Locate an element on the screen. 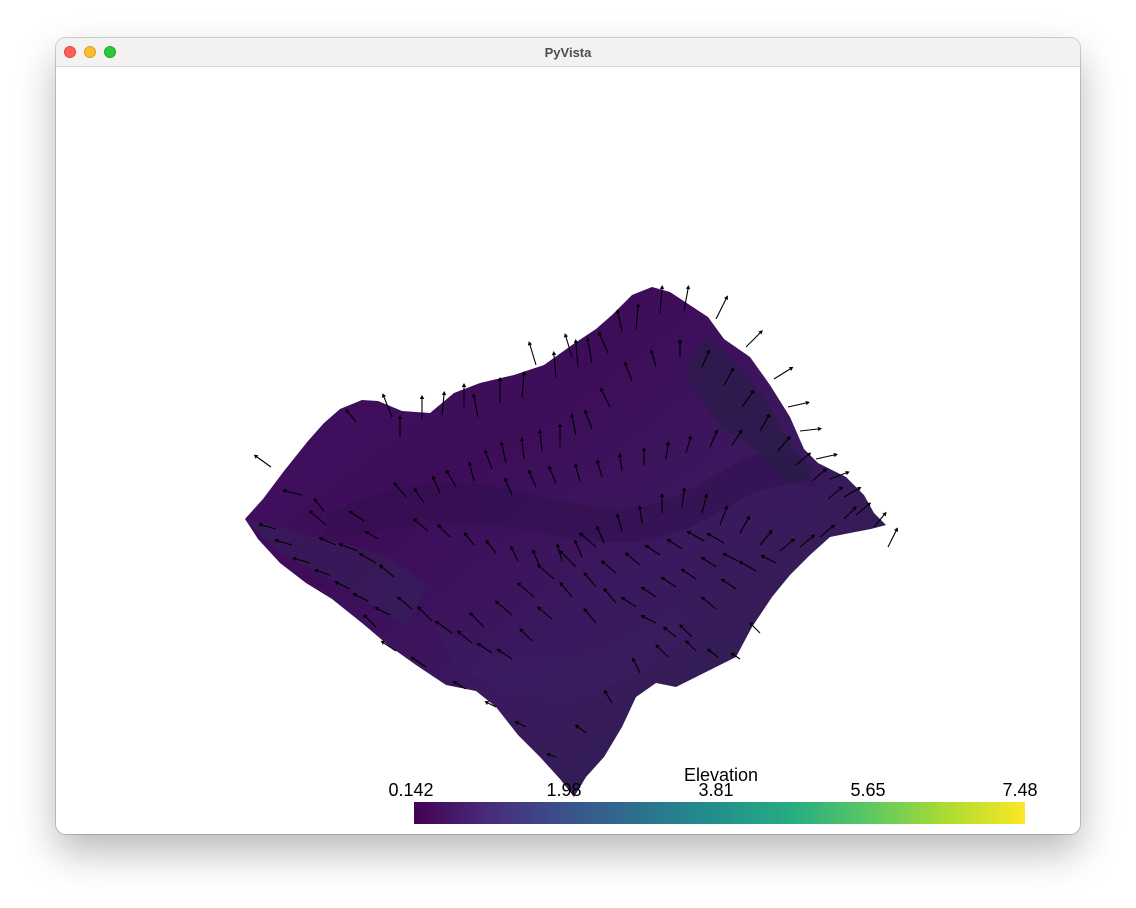  scalar-bar-label-2: 3.81 is located at coordinates (715, 790).